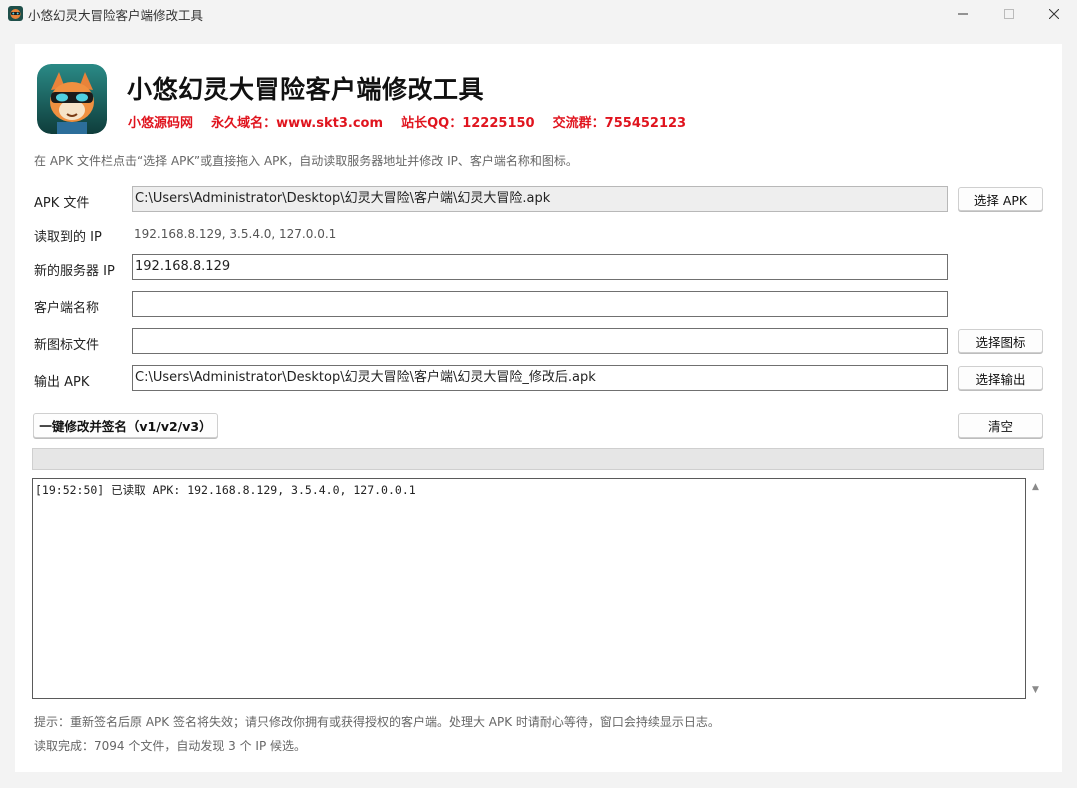  What do you see at coordinates (538, 459) in the screenshot?
I see `progress-bar` at bounding box center [538, 459].